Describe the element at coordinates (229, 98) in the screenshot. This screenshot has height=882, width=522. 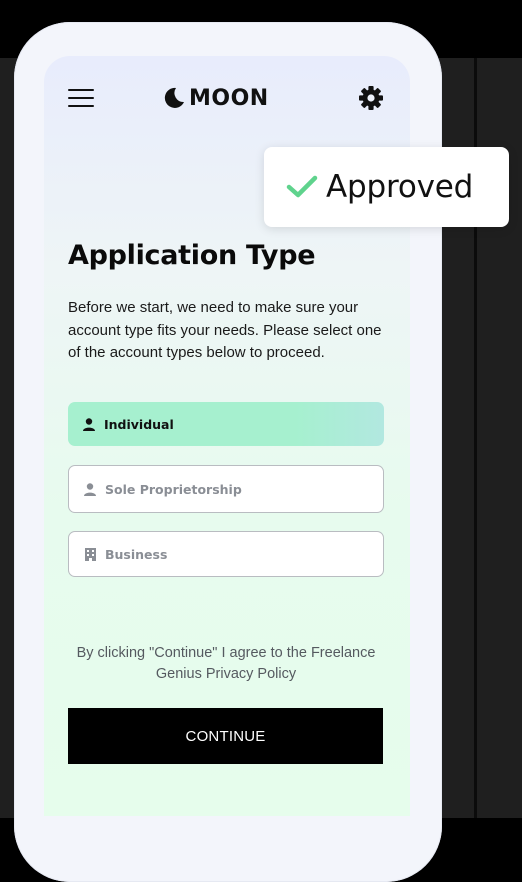
I see `logo-text: MOON` at that location.